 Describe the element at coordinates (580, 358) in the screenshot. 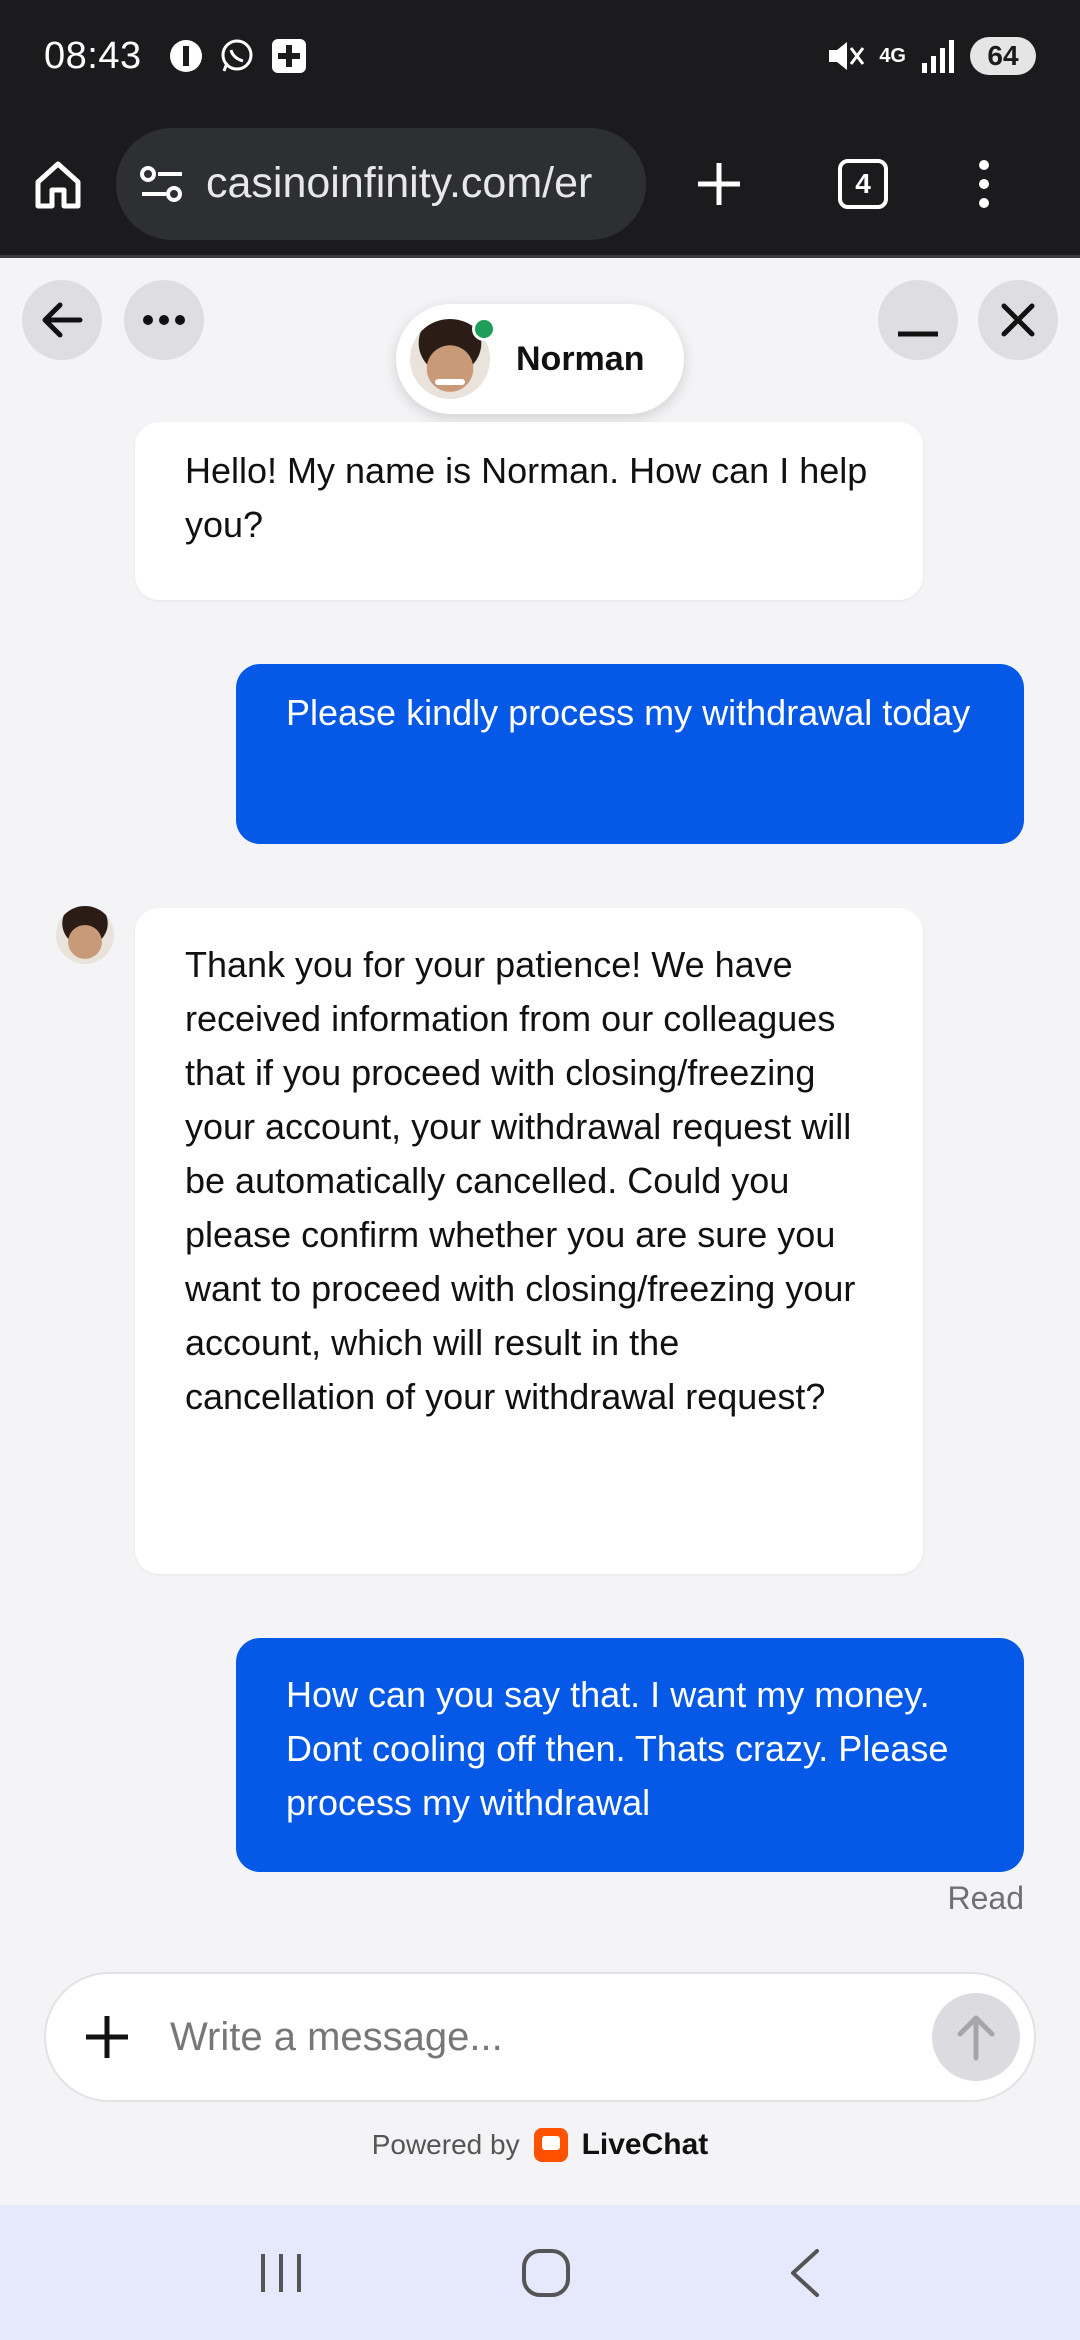

I see `agent-name: Norman` at that location.